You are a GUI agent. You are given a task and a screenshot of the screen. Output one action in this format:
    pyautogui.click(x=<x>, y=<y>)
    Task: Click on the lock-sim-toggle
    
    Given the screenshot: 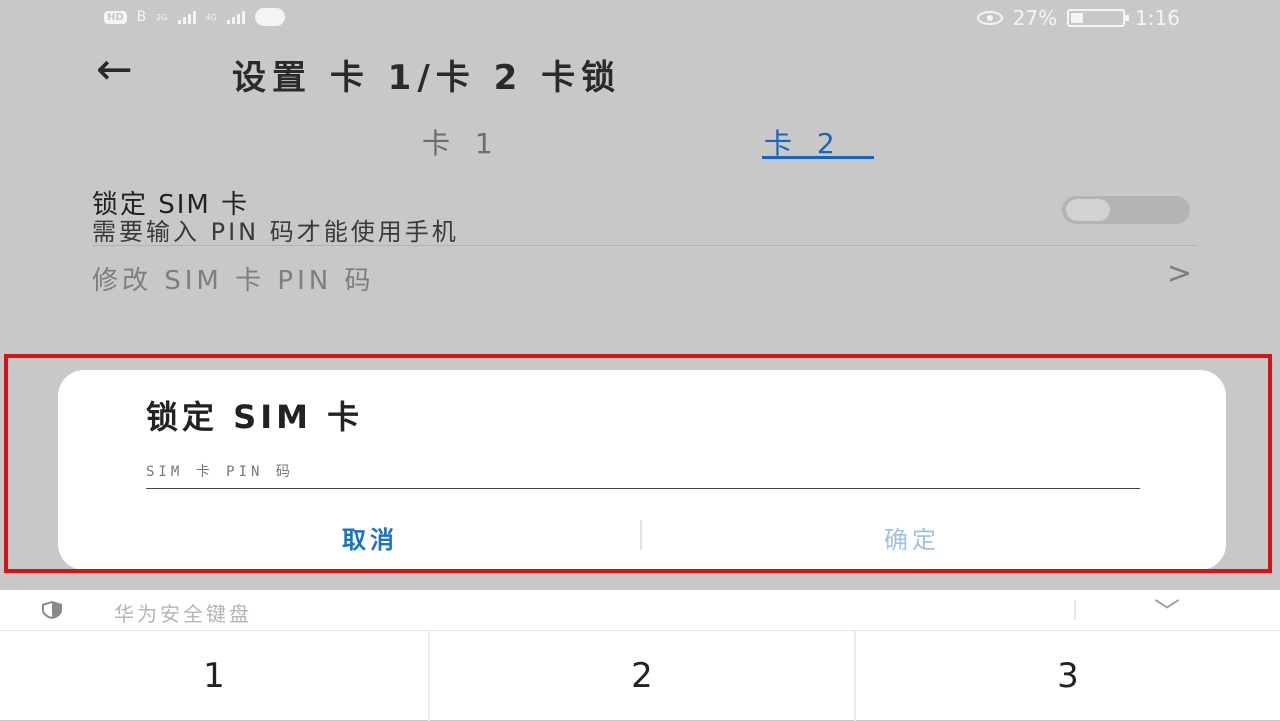 What is the action you would take?
    pyautogui.click(x=1126, y=210)
    